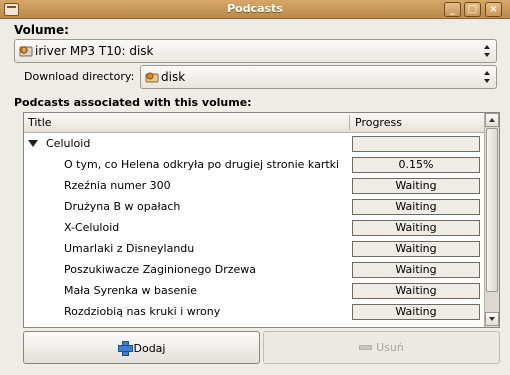 This screenshot has width=510, height=375. I want to click on table-row: Drużyna B w opałach Waiting, so click(254, 207).